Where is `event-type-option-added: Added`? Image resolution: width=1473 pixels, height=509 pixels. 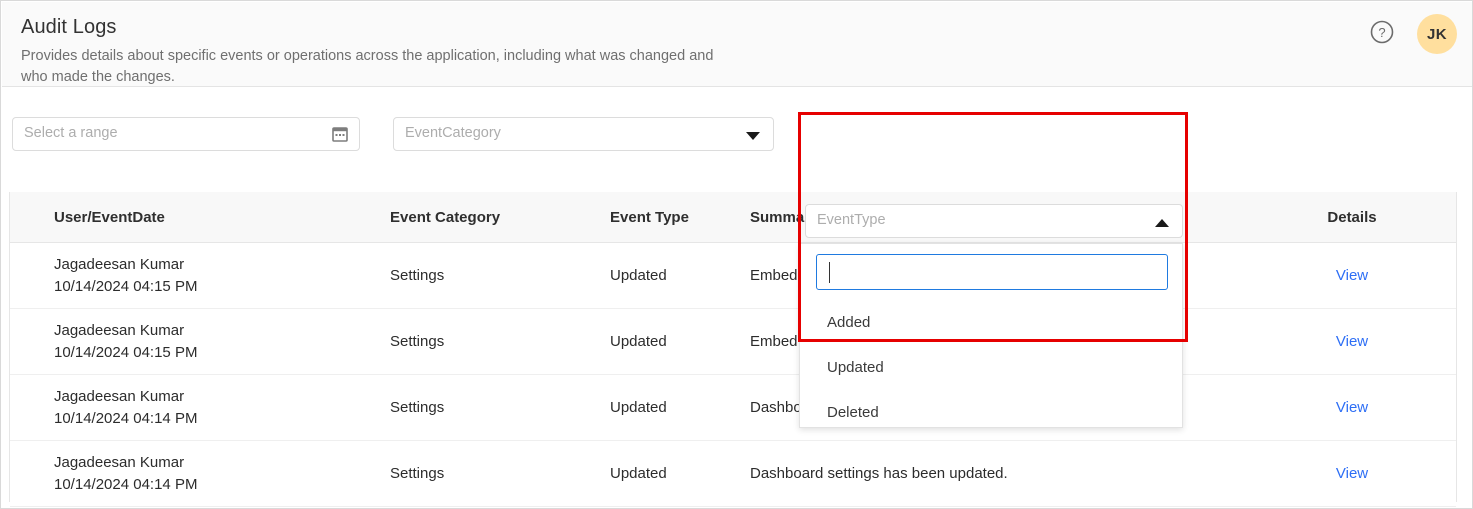
event-type-option-added: Added is located at coordinates (992, 322).